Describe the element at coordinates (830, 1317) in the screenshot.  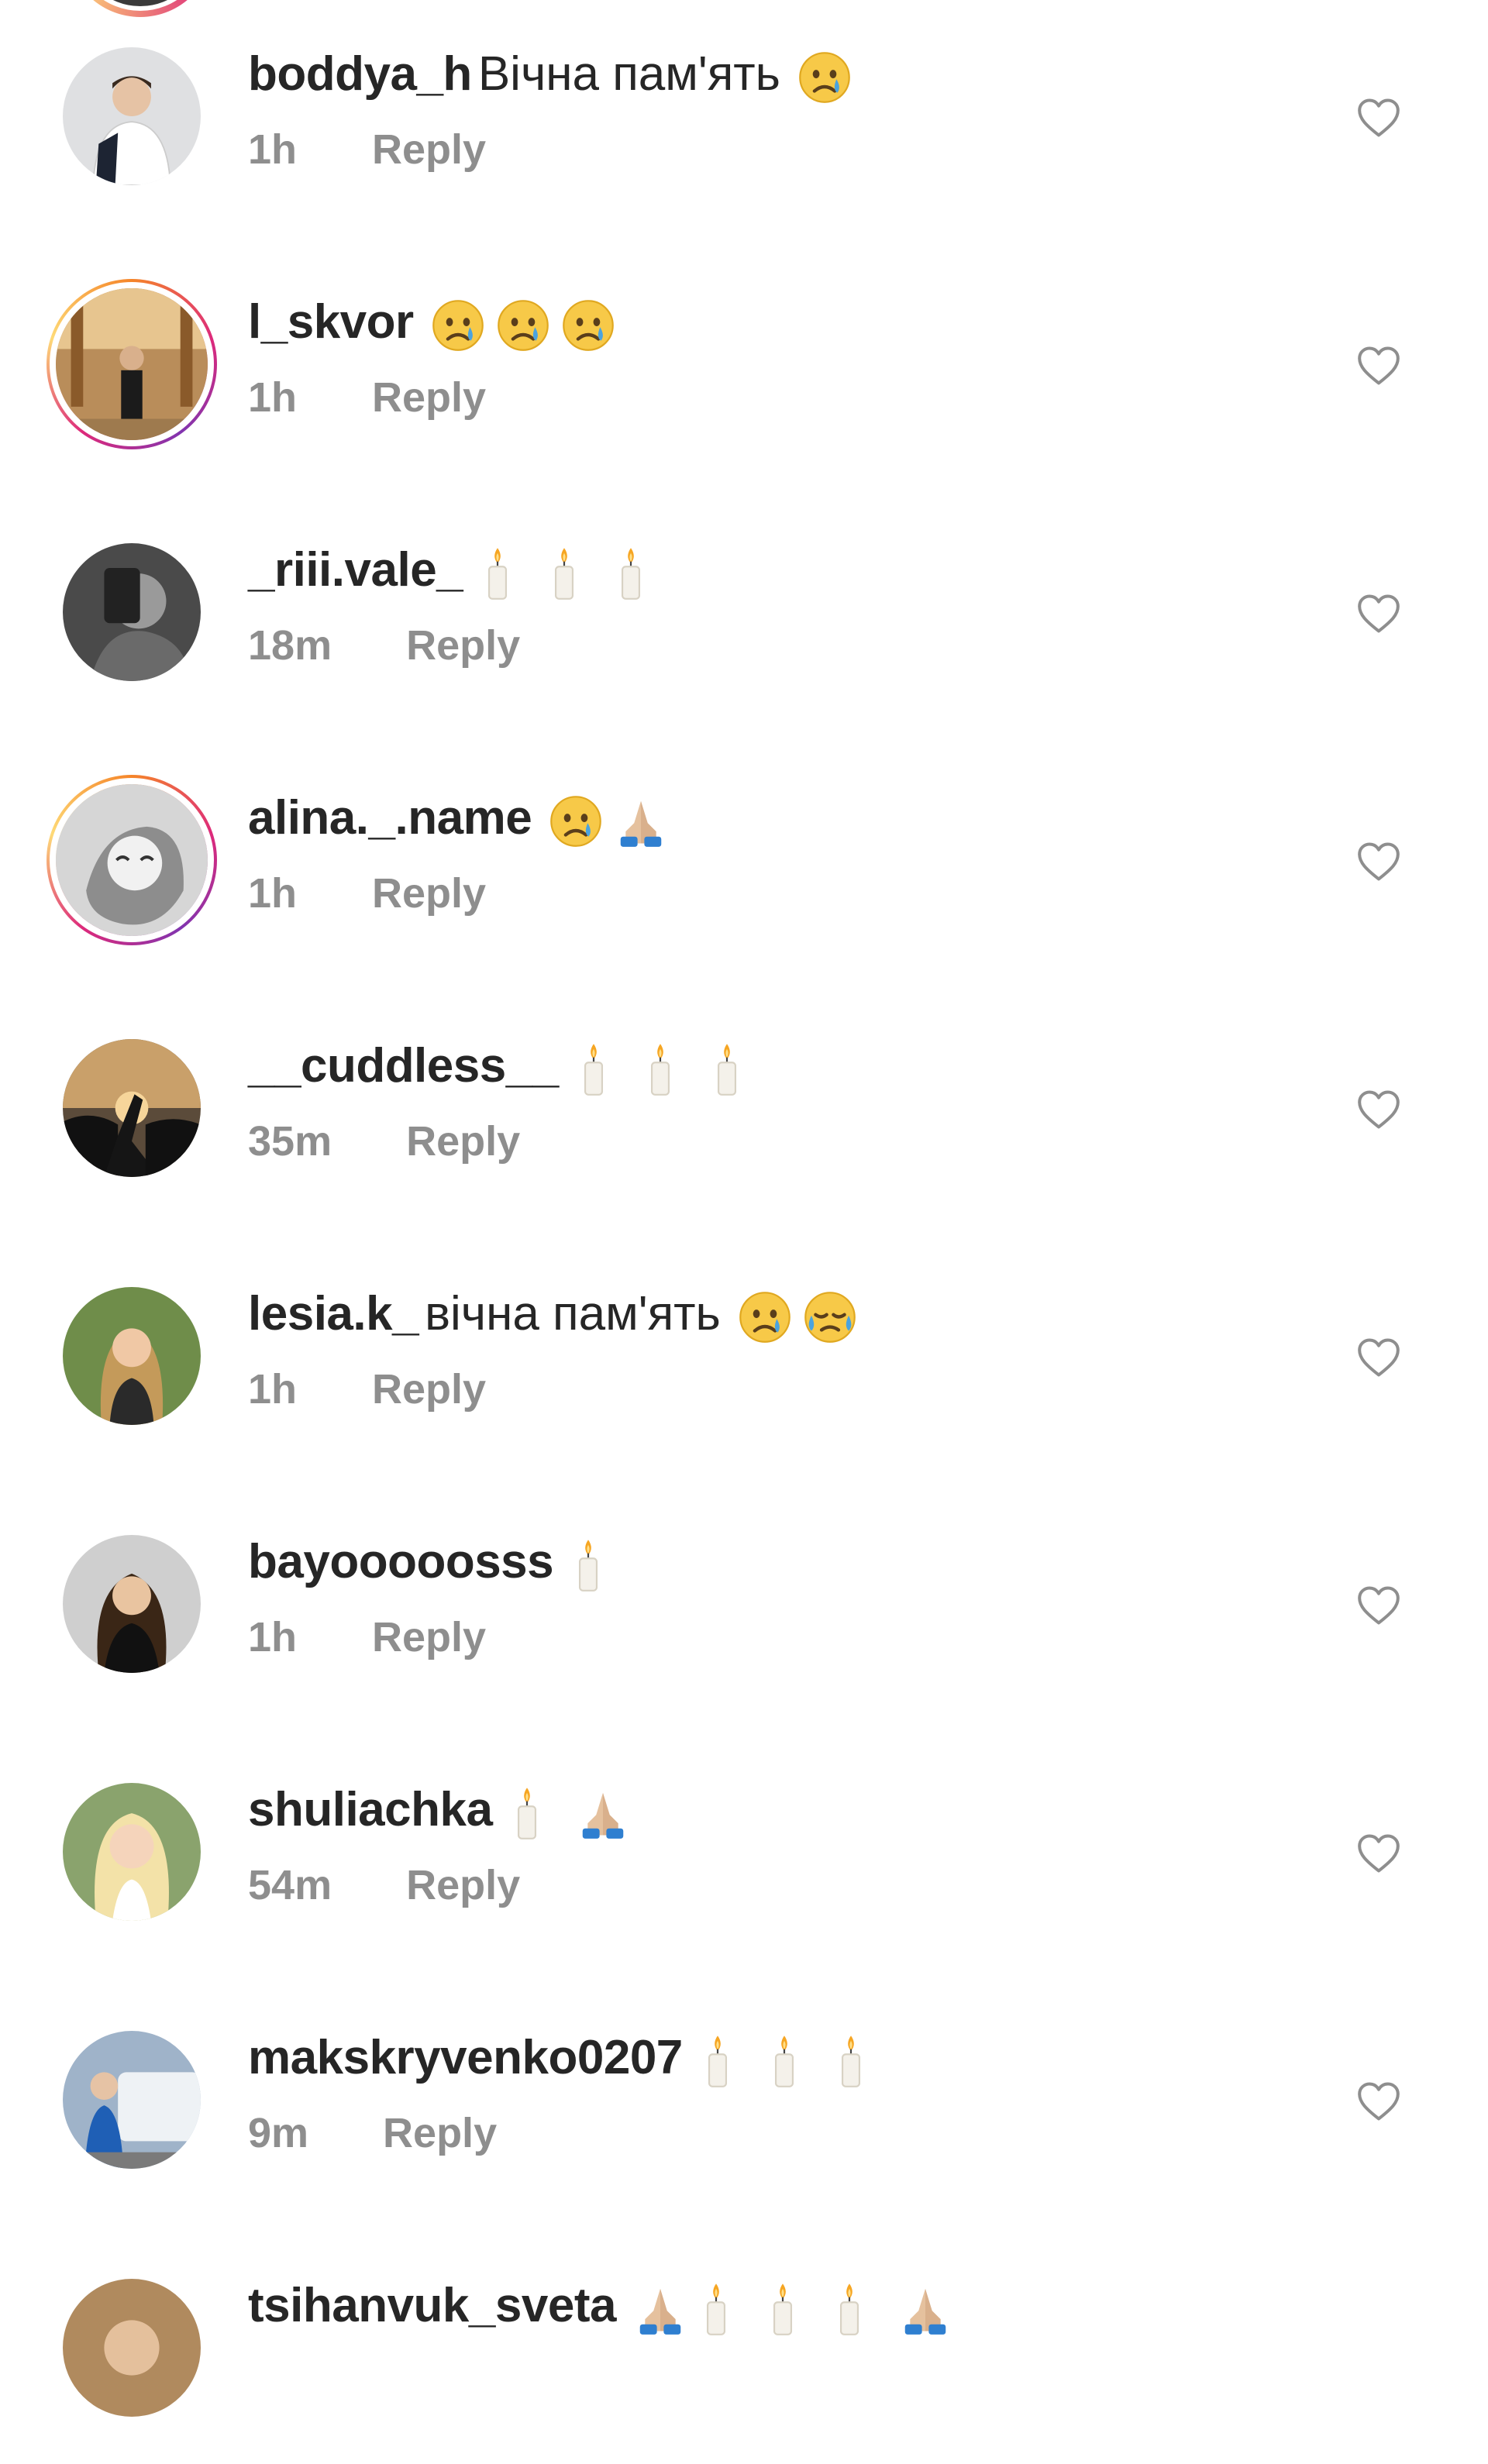
I see `sad-relieved-face-icon` at that location.